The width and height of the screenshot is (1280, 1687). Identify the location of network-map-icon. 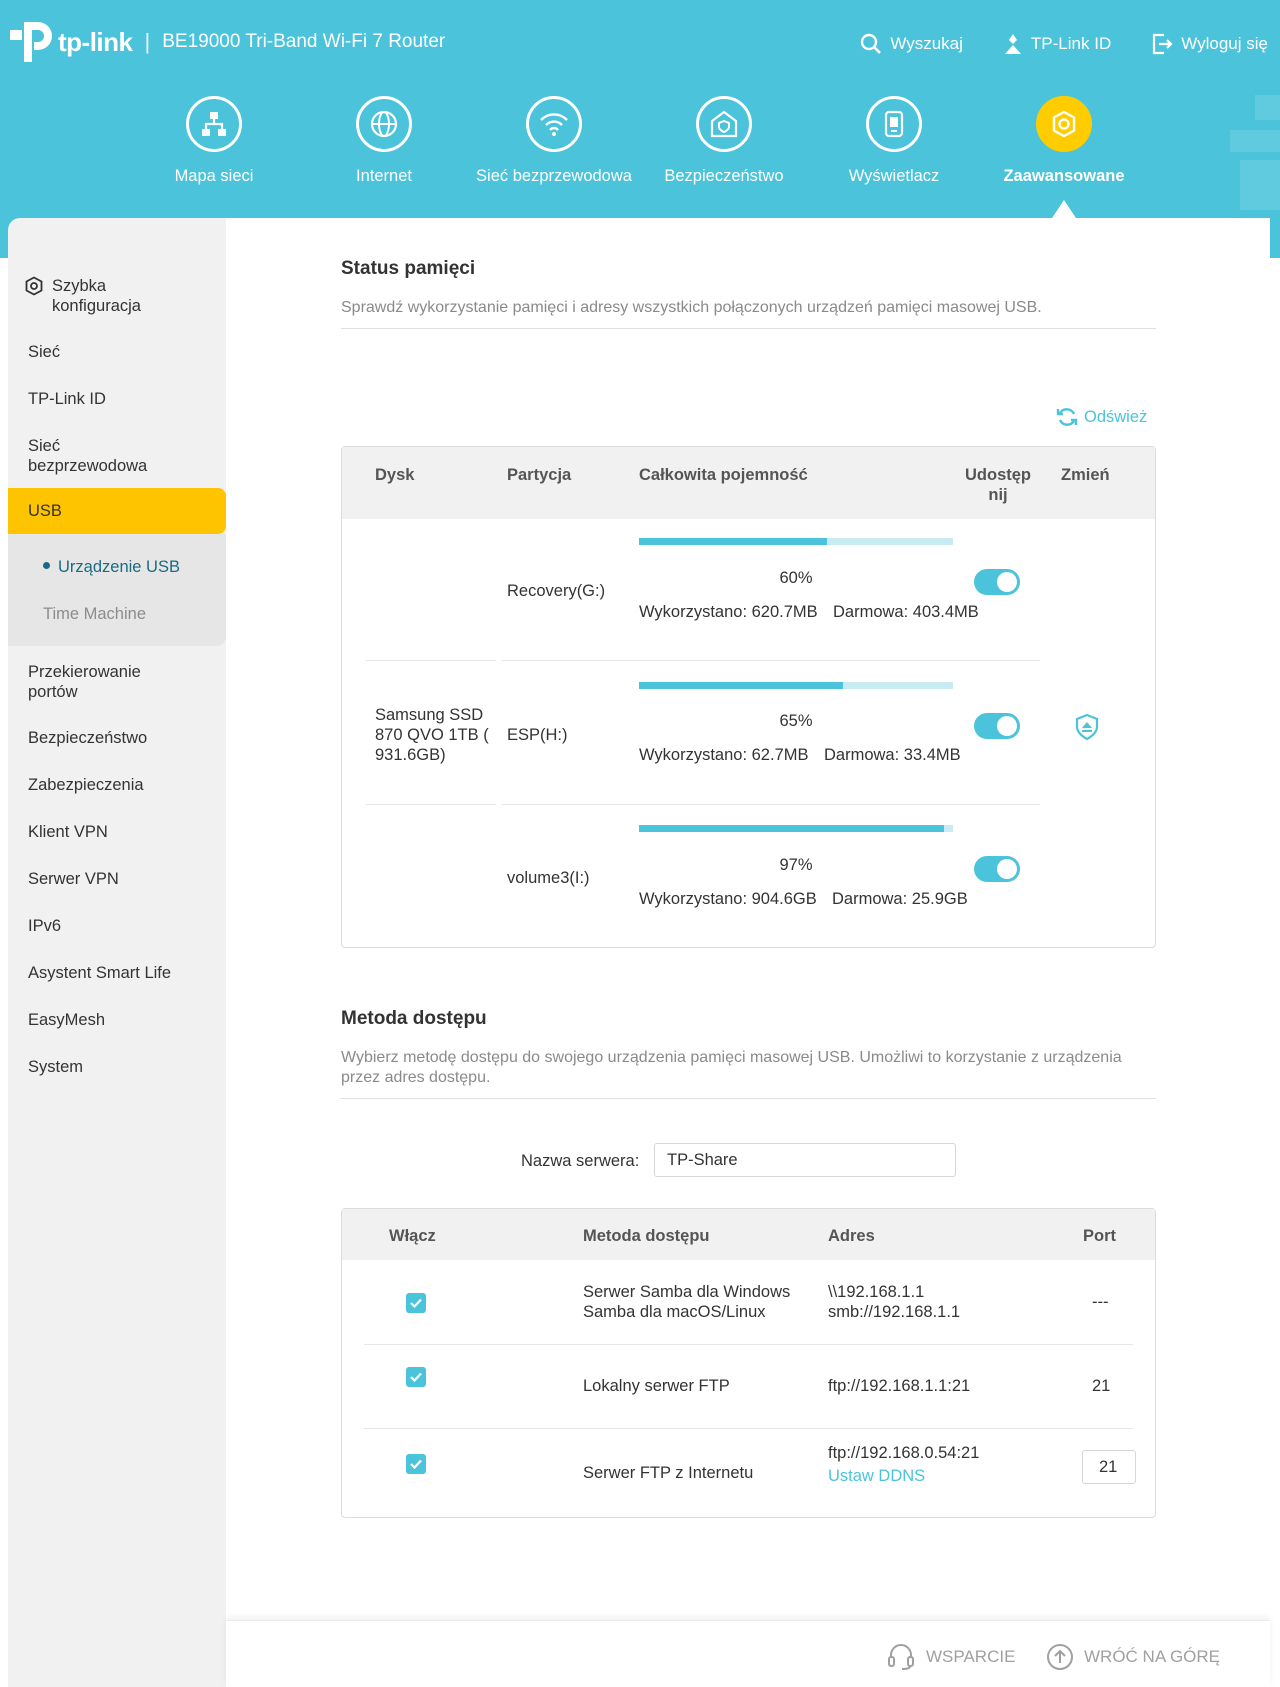
(214, 124).